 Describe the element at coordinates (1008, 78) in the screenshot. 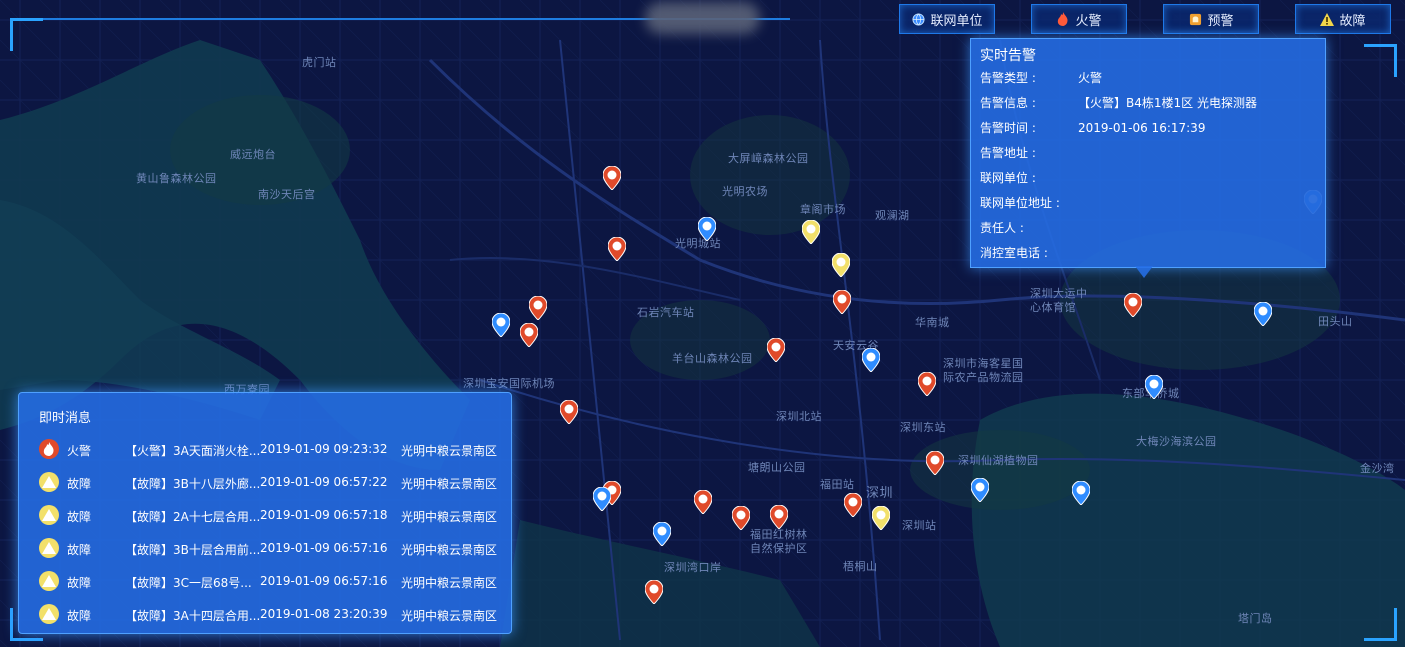

I see `alert-key: 告警类型 :` at that location.